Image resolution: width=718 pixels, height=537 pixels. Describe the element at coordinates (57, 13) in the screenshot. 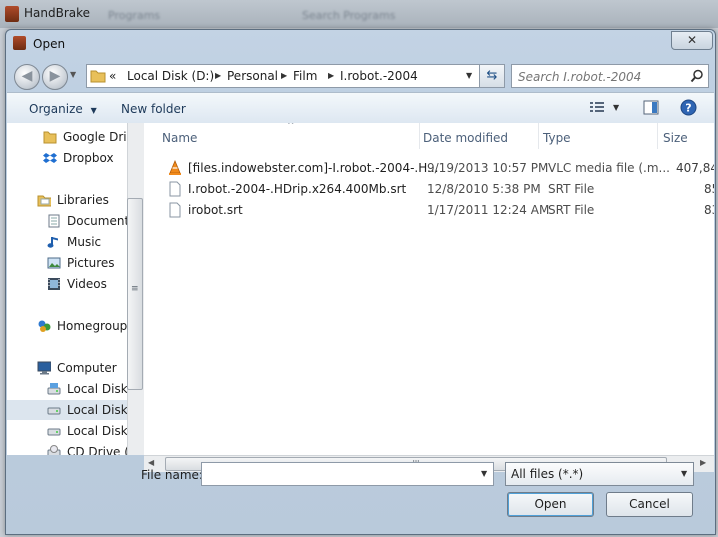

I see `background-app-title: HandBrake` at that location.